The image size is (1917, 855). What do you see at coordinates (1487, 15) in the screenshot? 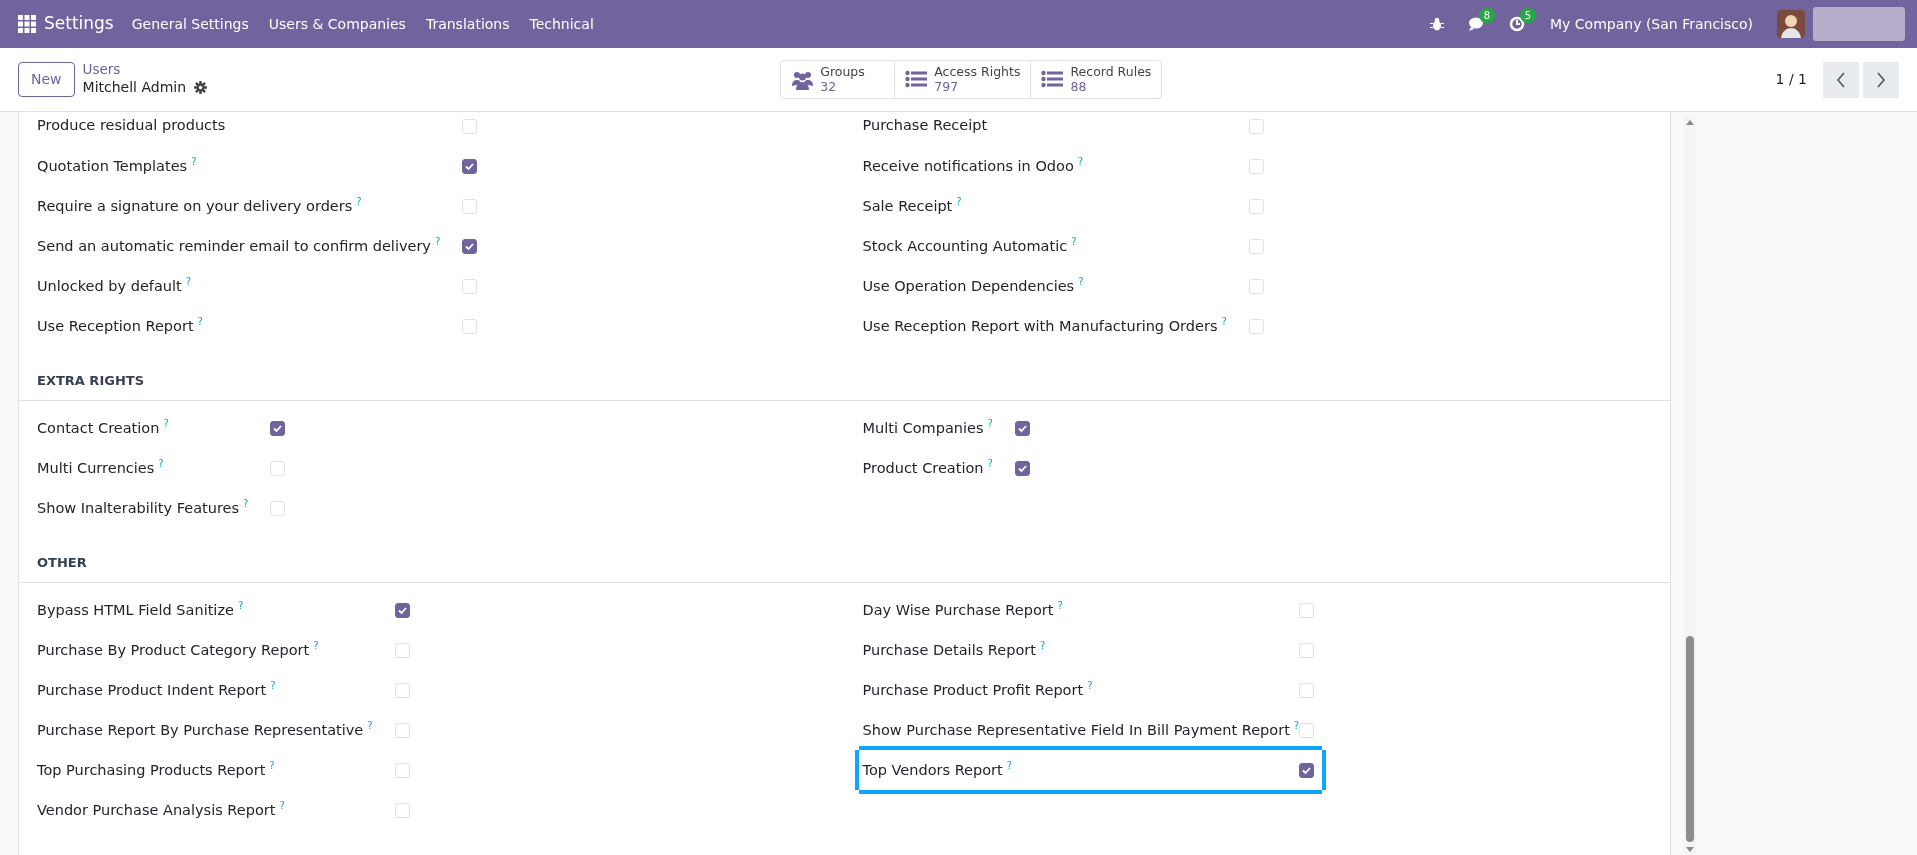
I see `count-badge: 8` at bounding box center [1487, 15].